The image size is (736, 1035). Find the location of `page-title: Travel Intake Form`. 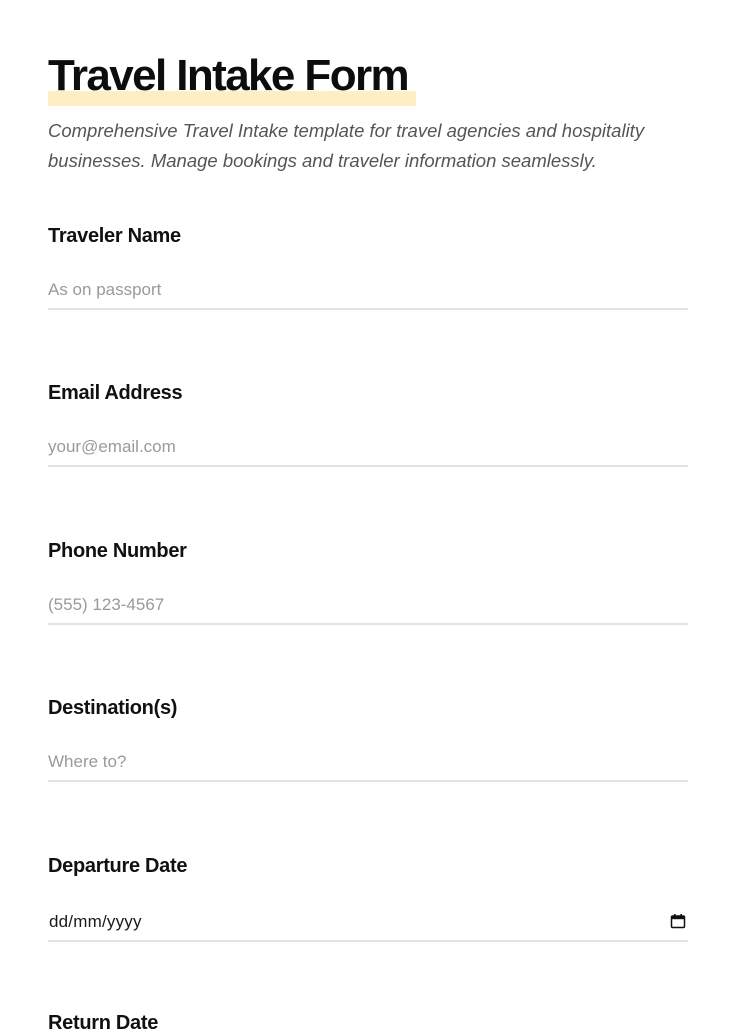

page-title: Travel Intake Form is located at coordinates (229, 75).